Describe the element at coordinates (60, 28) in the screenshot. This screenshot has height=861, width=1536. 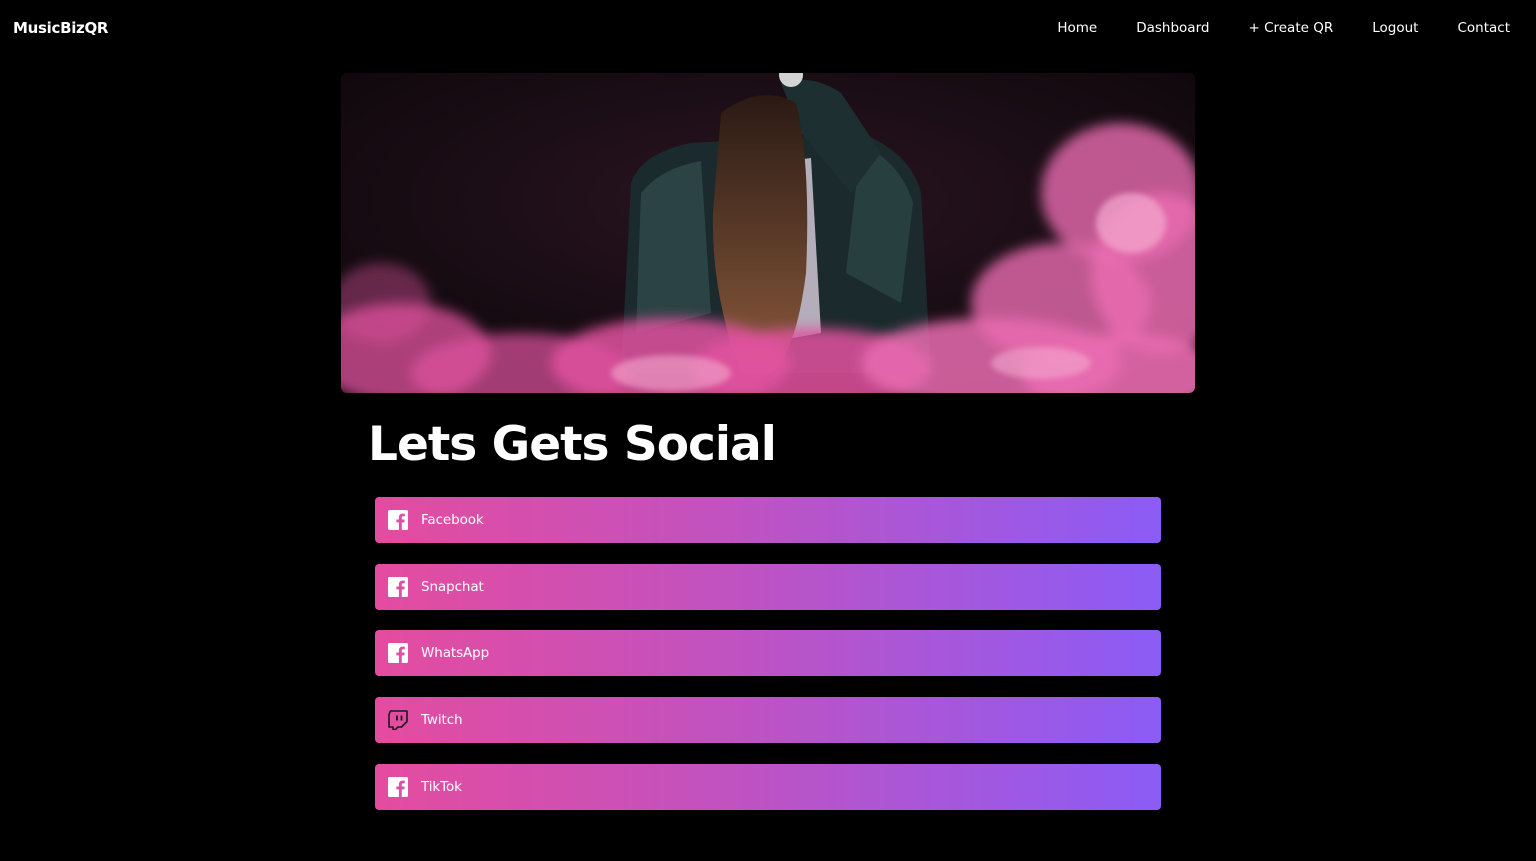
I see `brand-logo: MusicBizQR` at that location.